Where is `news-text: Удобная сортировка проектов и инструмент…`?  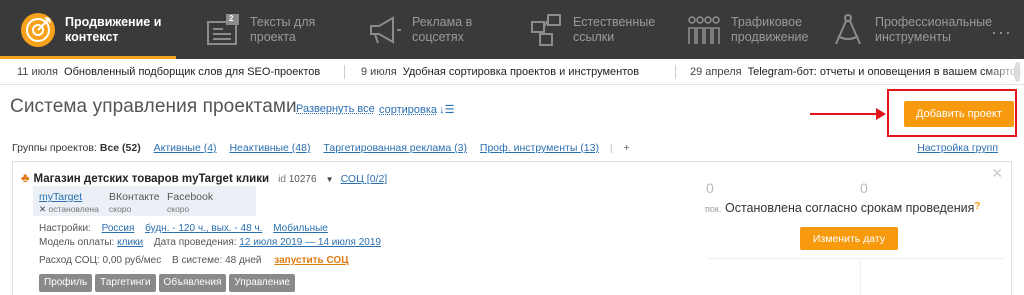
news-text: Удобная сортировка проектов и инструмент… is located at coordinates (521, 72).